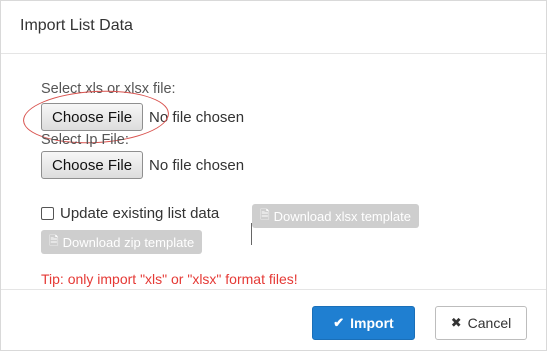  What do you see at coordinates (85, 140) in the screenshot?
I see `ip-file-label: Select Ip File:` at bounding box center [85, 140].